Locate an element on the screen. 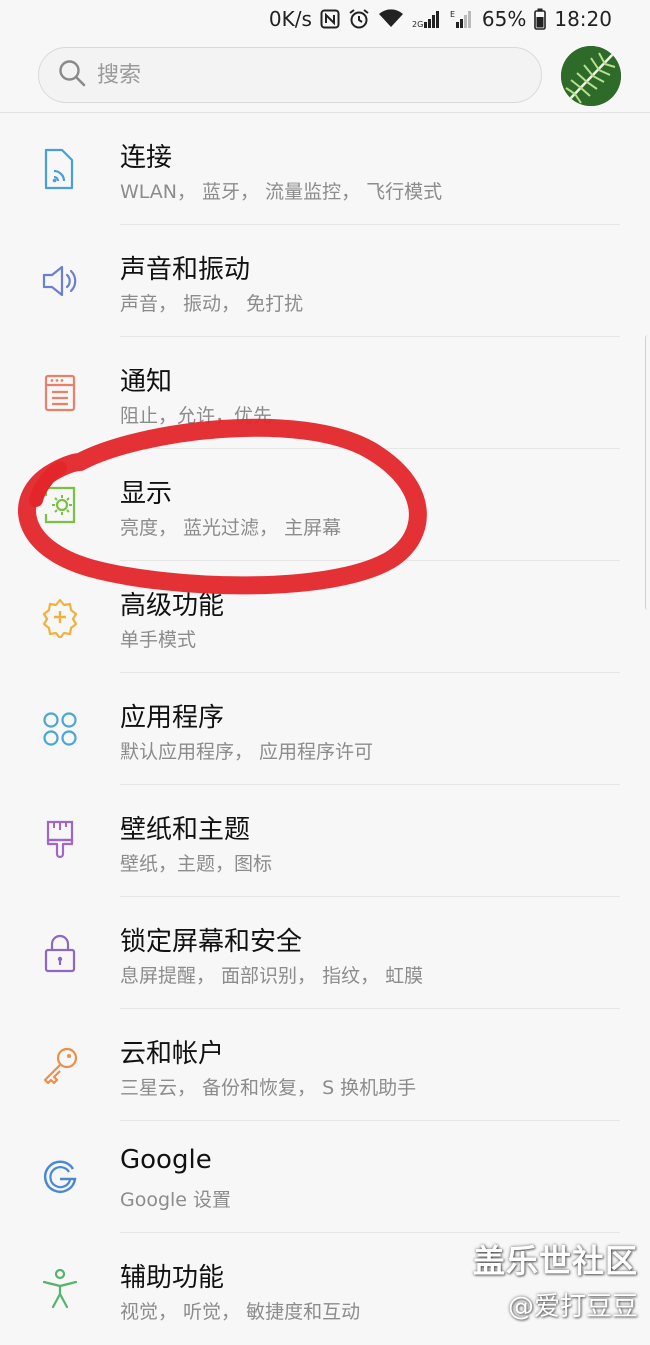  clock: 18:20 is located at coordinates (583, 19).